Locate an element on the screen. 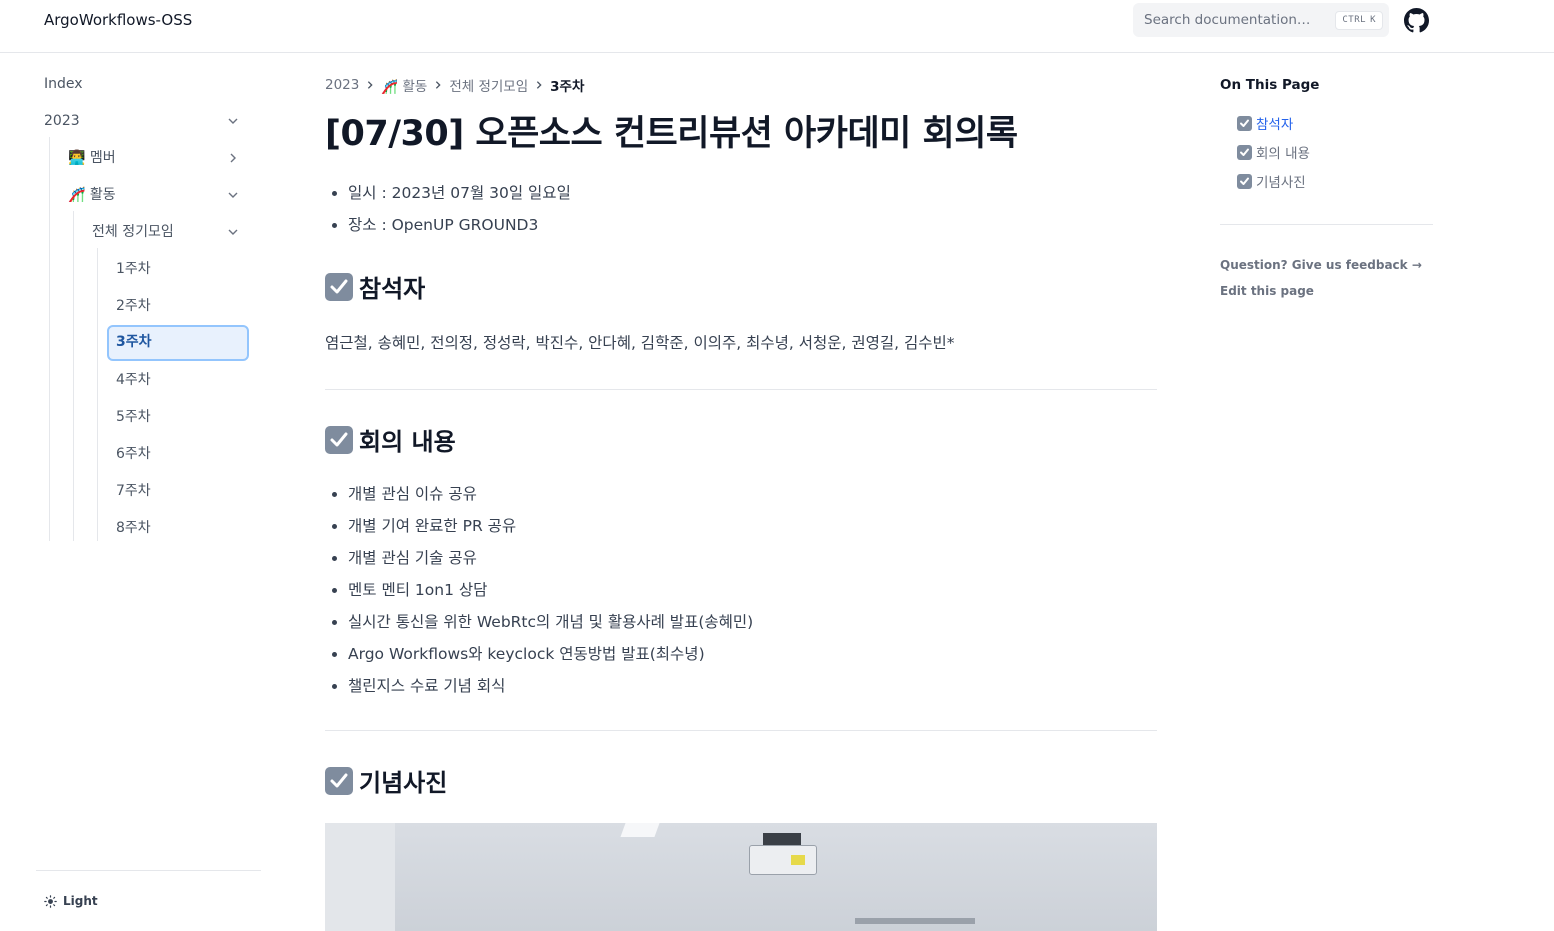 The width and height of the screenshot is (1554, 931). list-item: Argo Workflows와 keyclock 연동방법 발표(최수녕) is located at coordinates (550, 654).